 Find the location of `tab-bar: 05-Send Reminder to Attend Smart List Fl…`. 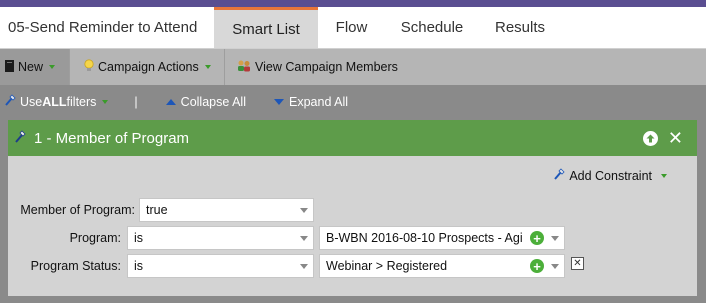

tab-bar: 05-Send Reminder to Attend Smart List Fl… is located at coordinates (353, 27).